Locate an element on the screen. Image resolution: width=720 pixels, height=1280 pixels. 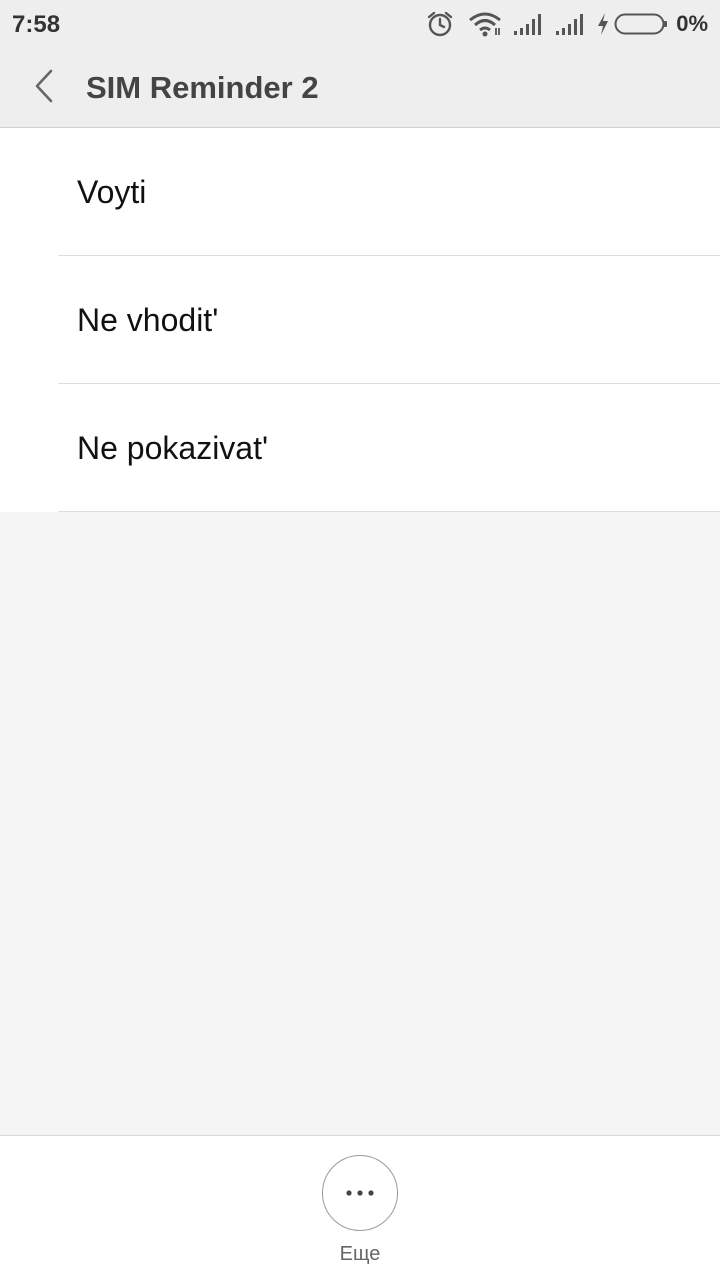
battery-percent: 0% is located at coordinates (692, 23).